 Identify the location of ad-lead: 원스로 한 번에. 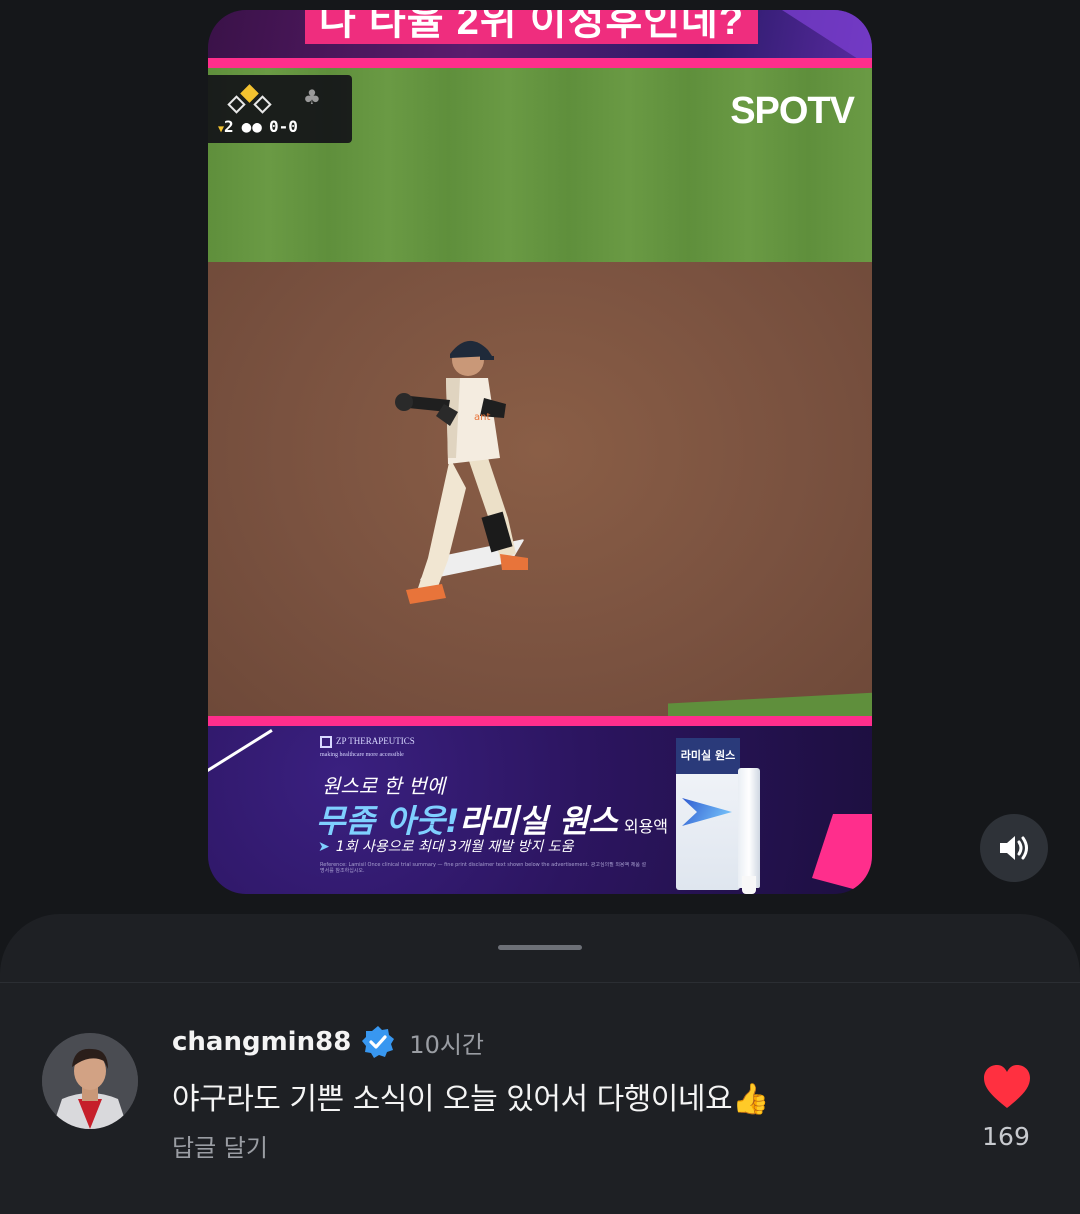
(384, 786).